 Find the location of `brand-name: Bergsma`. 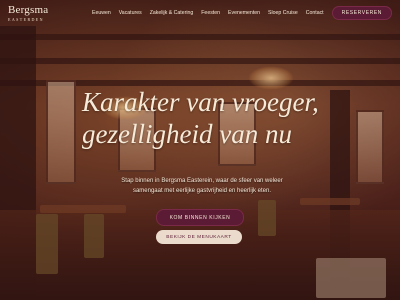

brand-name: Bergsma is located at coordinates (28, 9).